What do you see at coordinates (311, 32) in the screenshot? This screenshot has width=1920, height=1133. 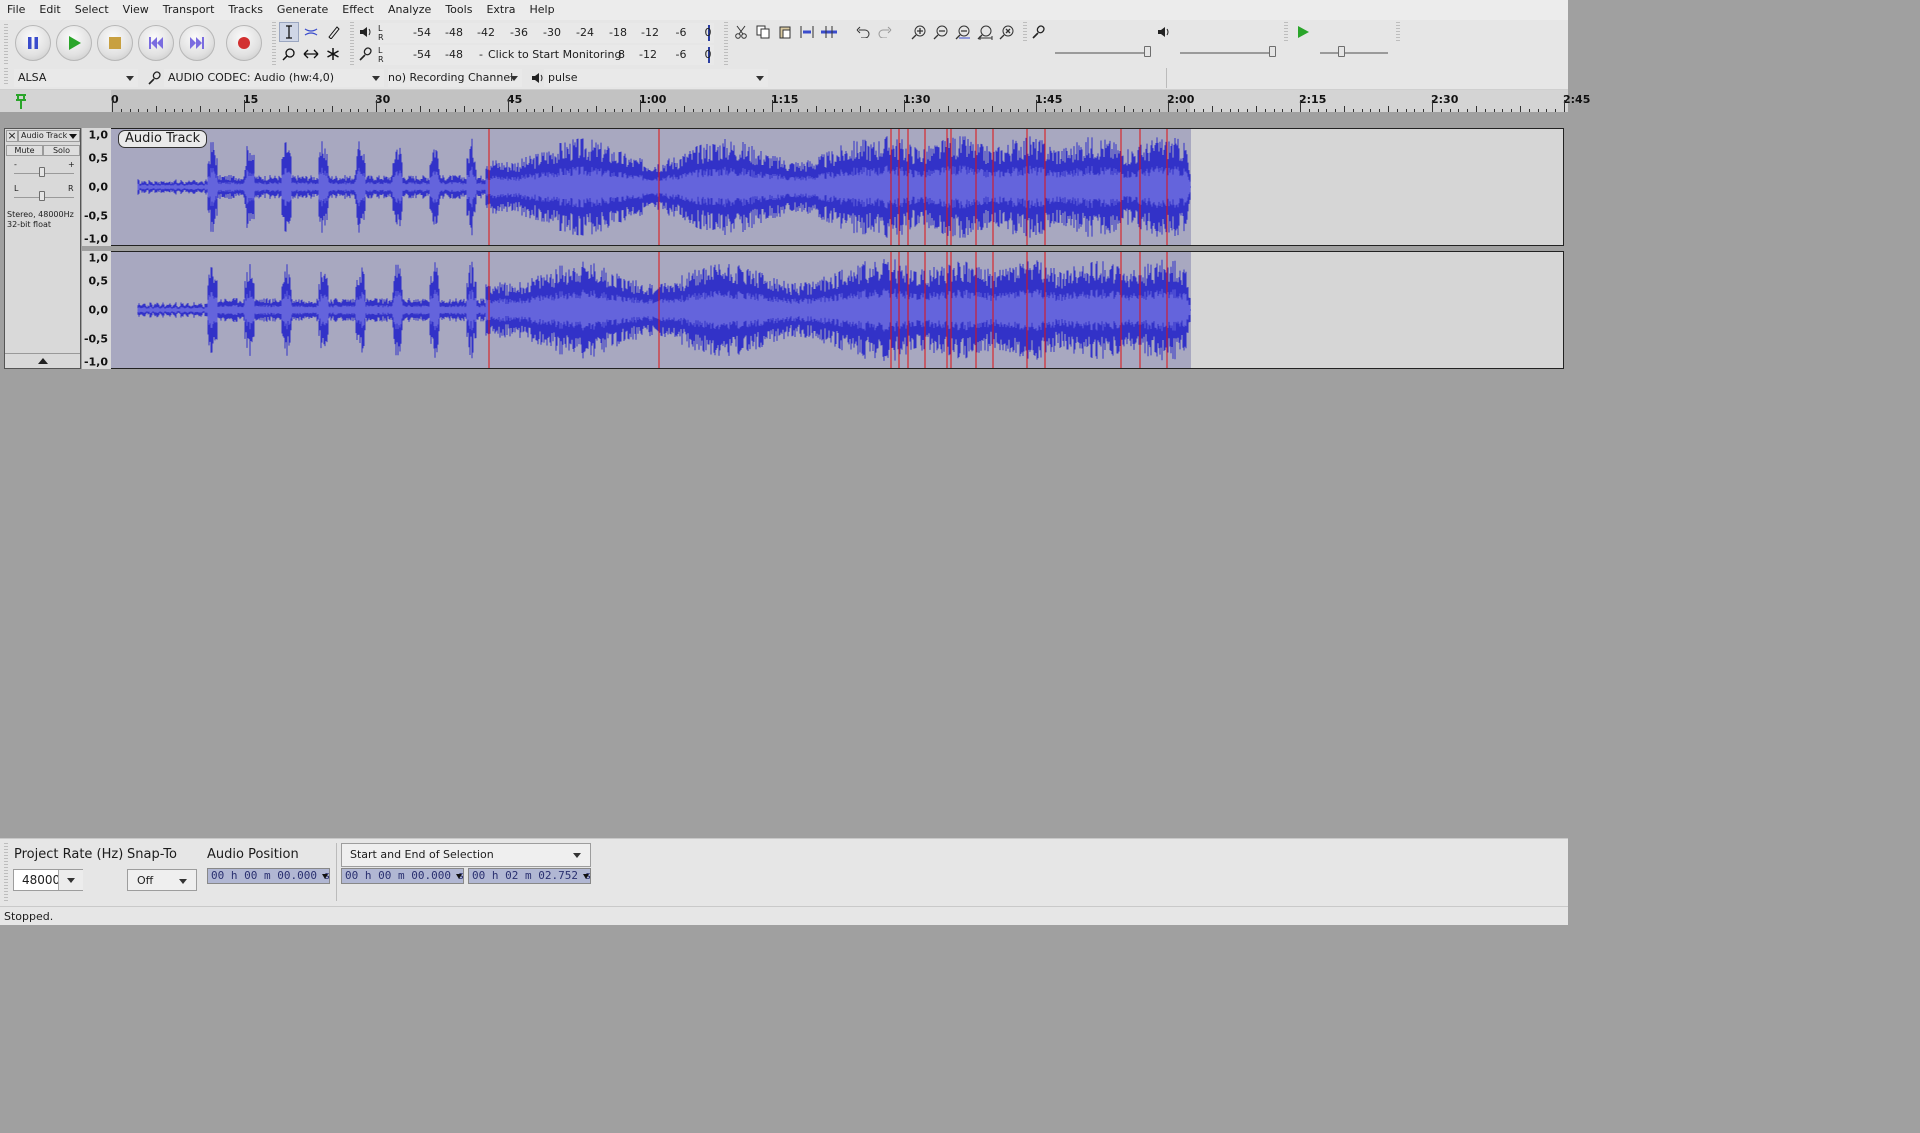 I see `envelope-tool` at bounding box center [311, 32].